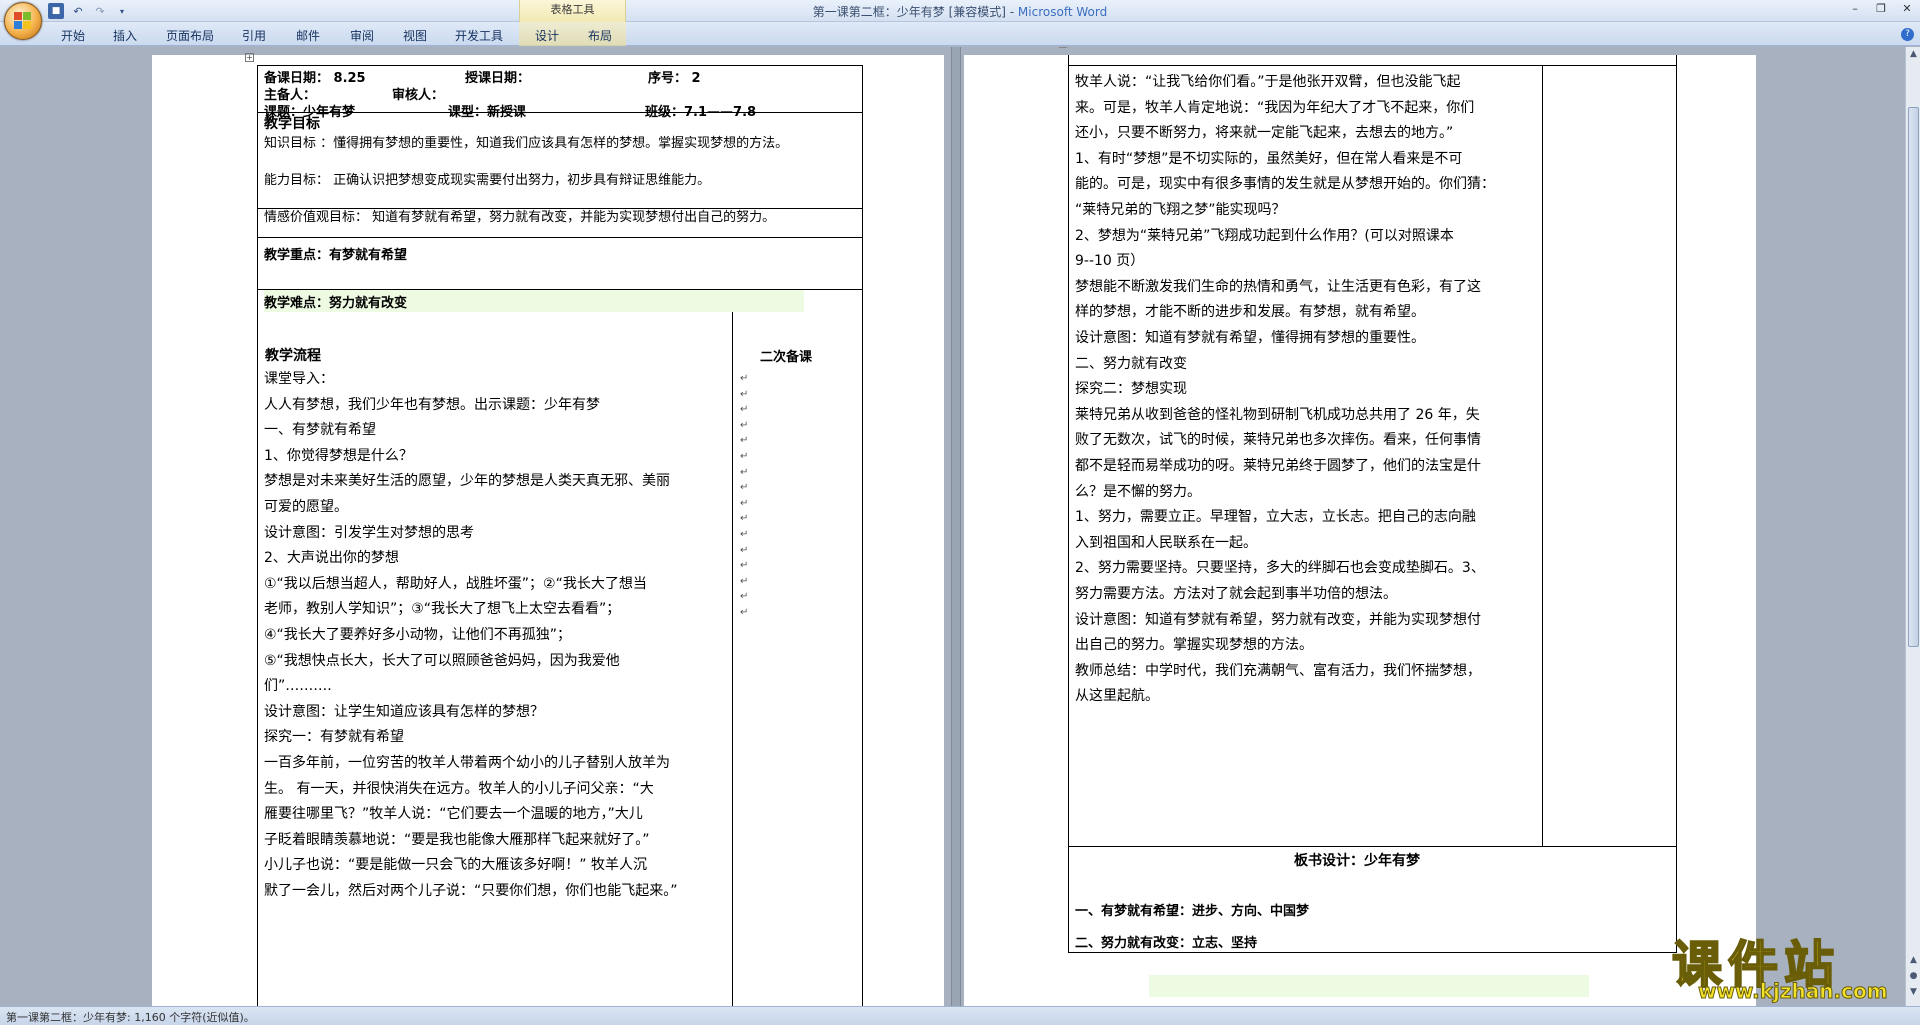  What do you see at coordinates (442, 660) in the screenshot?
I see `flow-line: ⑤“我想快点长大，长大了可以照顾爸爸妈妈，因为我爱他` at bounding box center [442, 660].